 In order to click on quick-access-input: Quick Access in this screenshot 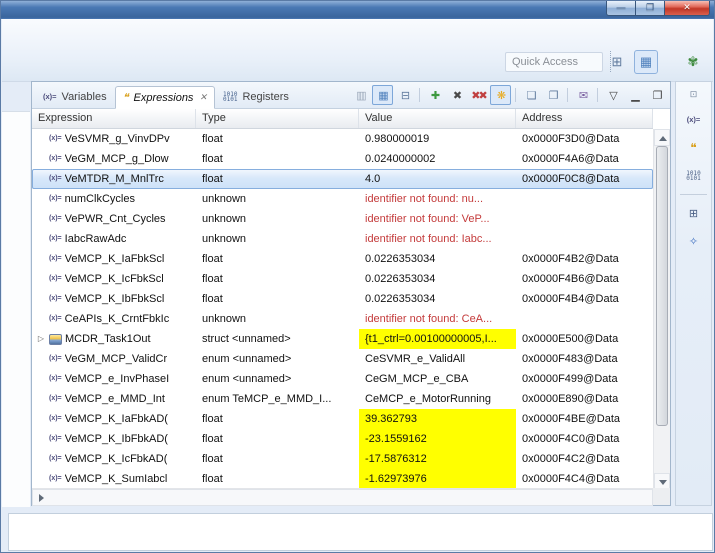, I will do `click(554, 62)`.